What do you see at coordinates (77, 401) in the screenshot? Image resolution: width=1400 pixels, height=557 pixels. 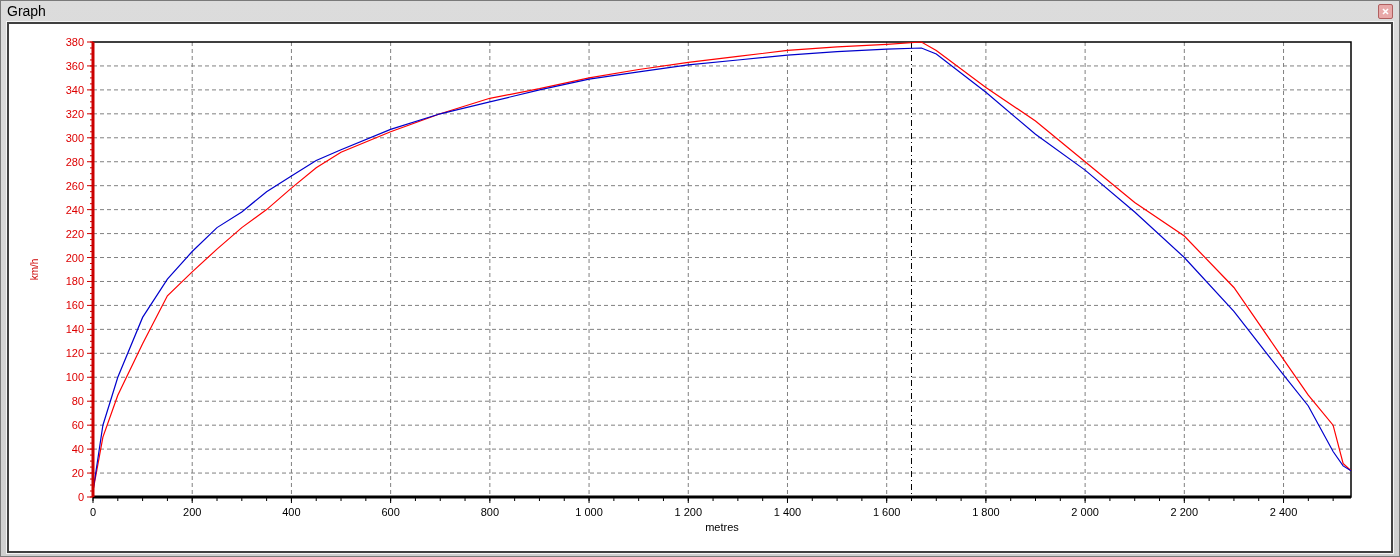 I see `axis-tick-label: 80` at bounding box center [77, 401].